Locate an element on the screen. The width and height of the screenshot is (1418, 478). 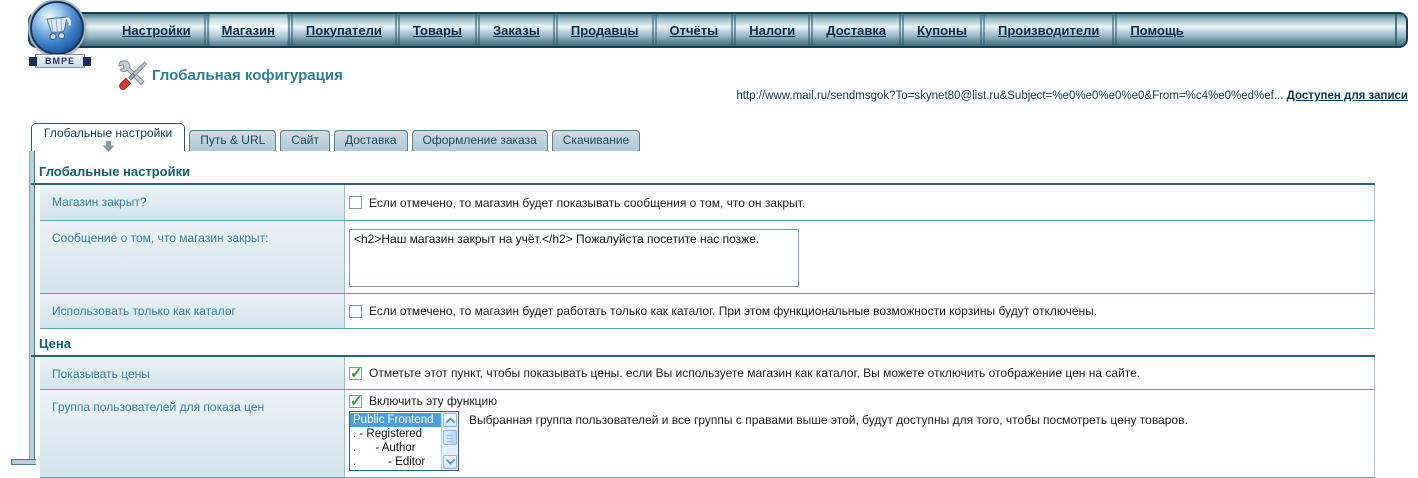
list-item: . - Author is located at coordinates (395, 448).